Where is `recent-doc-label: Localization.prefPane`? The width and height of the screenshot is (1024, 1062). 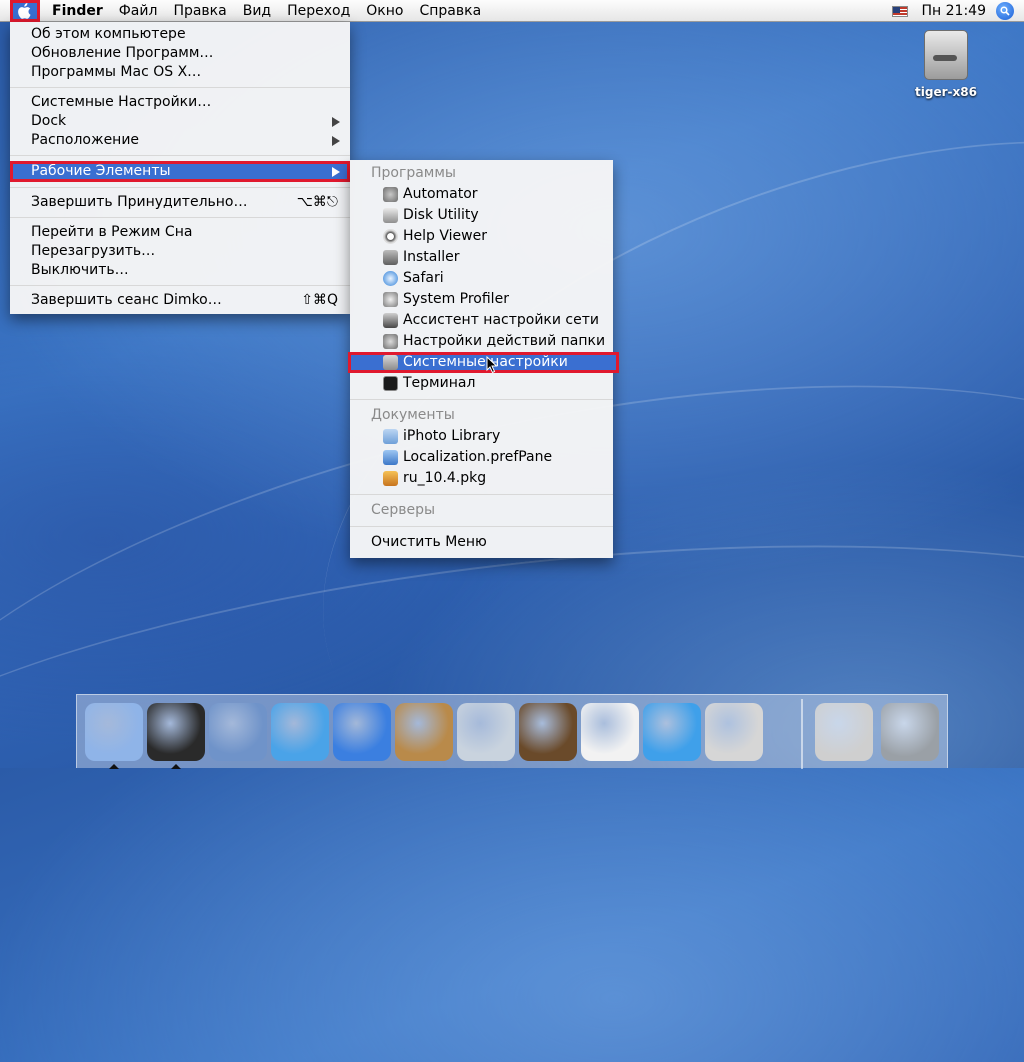 recent-doc-label: Localization.prefPane is located at coordinates (478, 457).